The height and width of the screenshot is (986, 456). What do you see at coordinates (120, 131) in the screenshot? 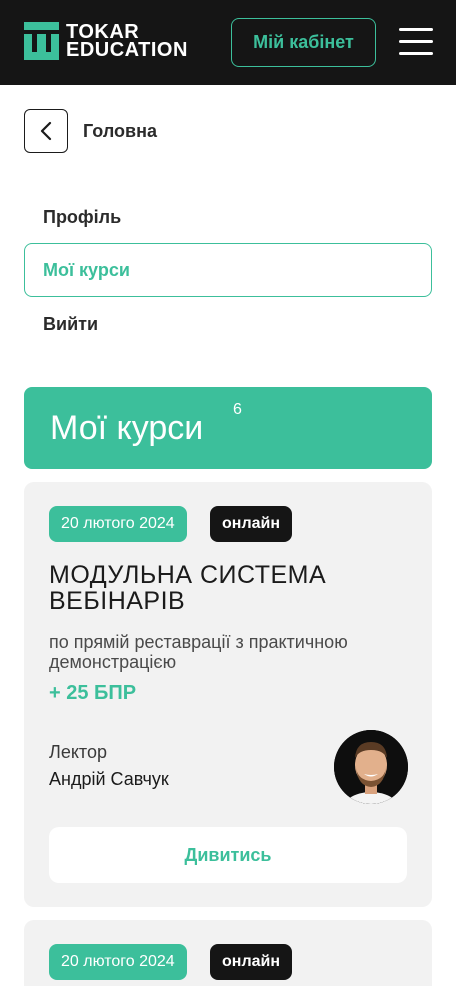
I see `breadcrumb-home: Головна` at bounding box center [120, 131].